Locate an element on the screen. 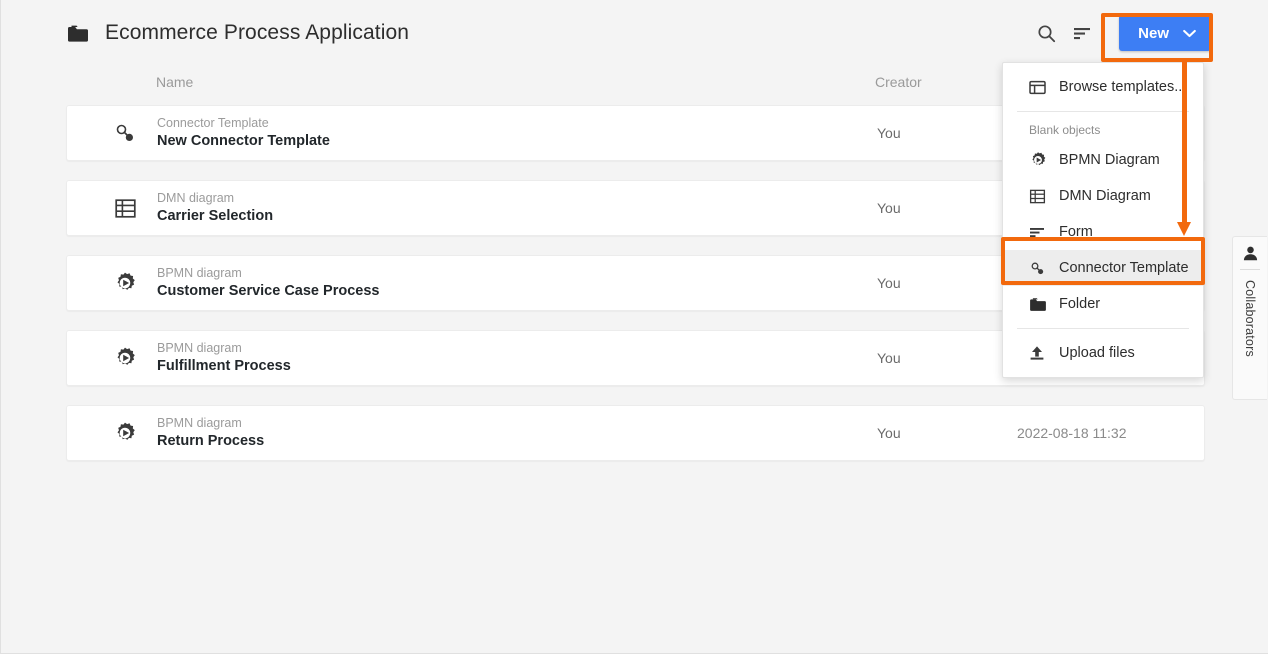  column-header-name: Name is located at coordinates (175, 82).